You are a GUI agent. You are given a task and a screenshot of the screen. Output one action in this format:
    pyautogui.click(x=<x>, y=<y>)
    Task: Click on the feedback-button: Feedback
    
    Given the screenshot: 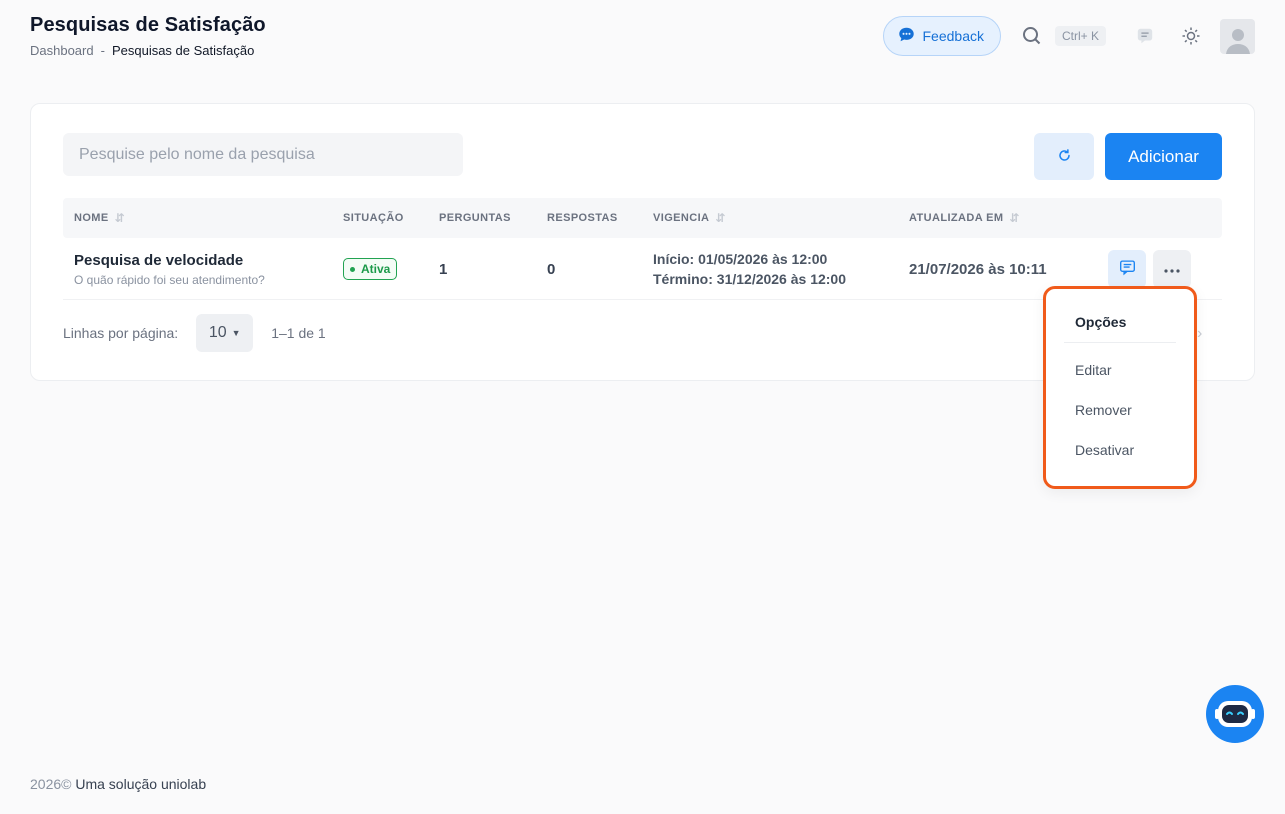 What is the action you would take?
    pyautogui.click(x=941, y=36)
    